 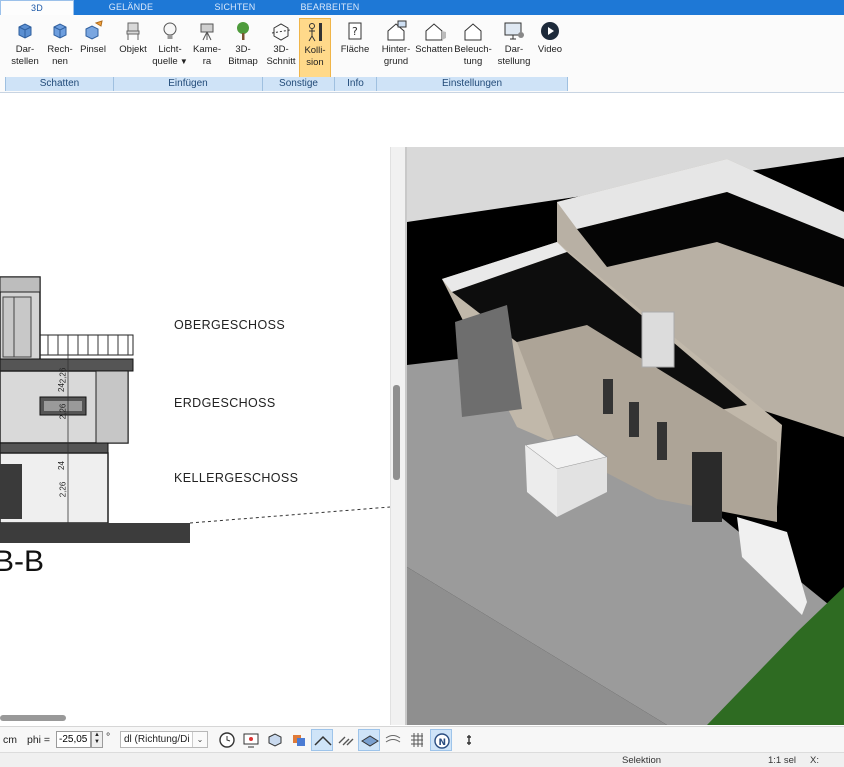 What do you see at coordinates (108, 737) in the screenshot?
I see `degree-label: °` at bounding box center [108, 737].